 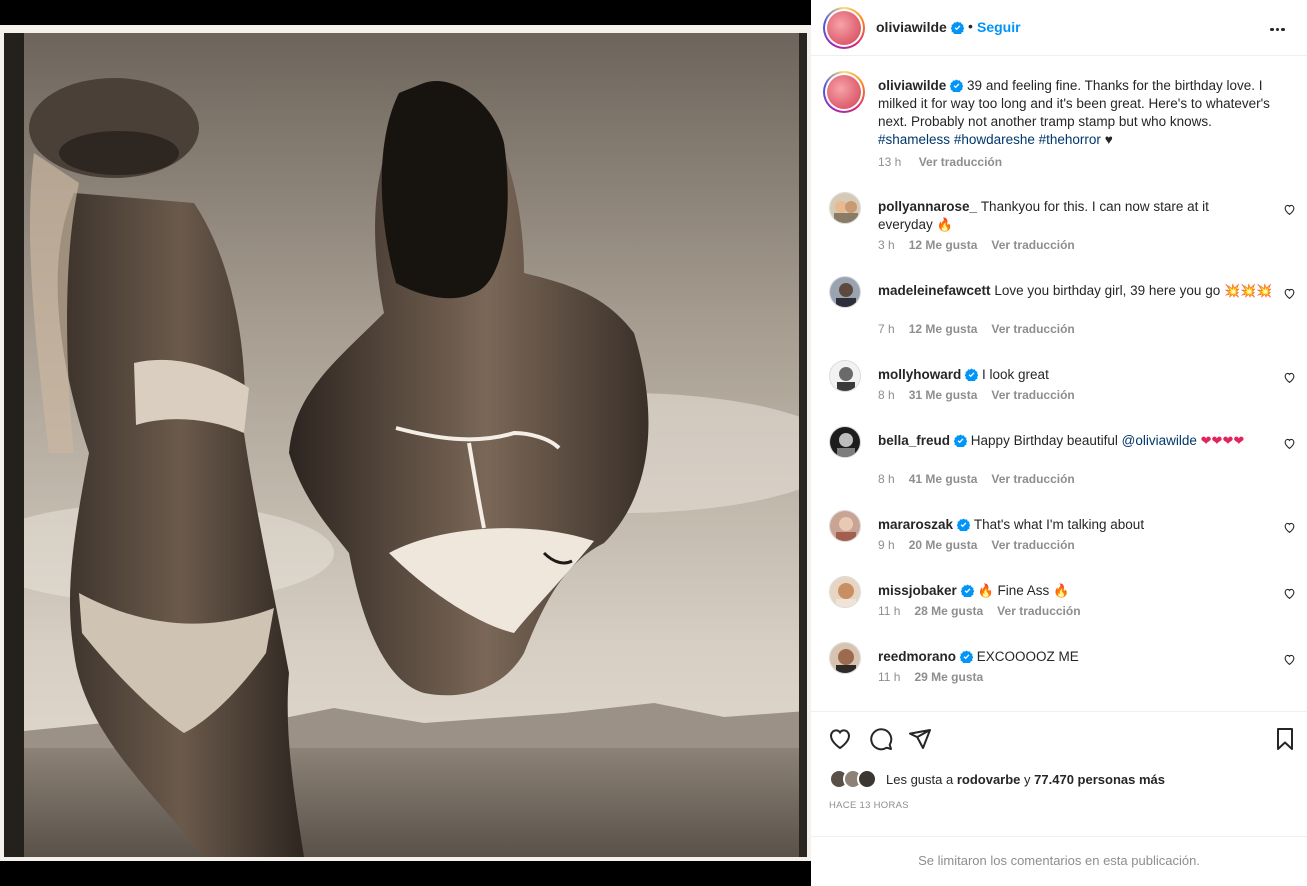 I want to click on liked-by-others: 77.470 personas más, so click(x=1099, y=779).